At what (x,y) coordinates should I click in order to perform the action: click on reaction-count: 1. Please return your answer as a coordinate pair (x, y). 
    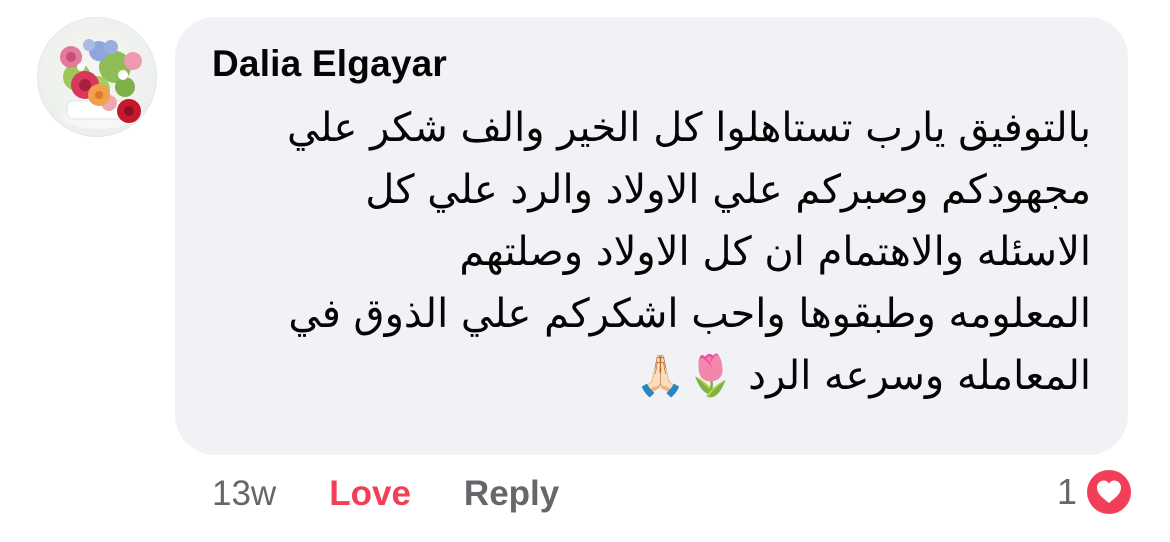
    Looking at the image, I should click on (1066, 491).